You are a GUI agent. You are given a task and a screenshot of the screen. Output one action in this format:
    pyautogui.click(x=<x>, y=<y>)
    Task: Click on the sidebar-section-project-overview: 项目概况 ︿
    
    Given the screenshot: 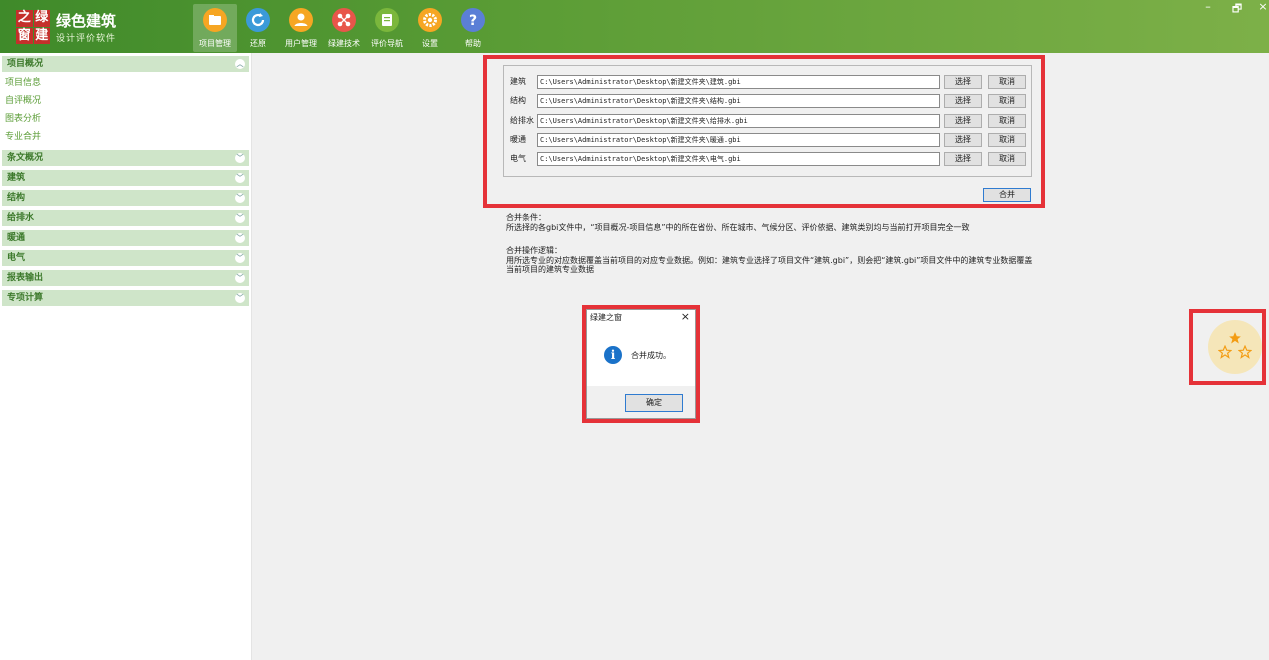 What is the action you would take?
    pyautogui.click(x=125, y=64)
    